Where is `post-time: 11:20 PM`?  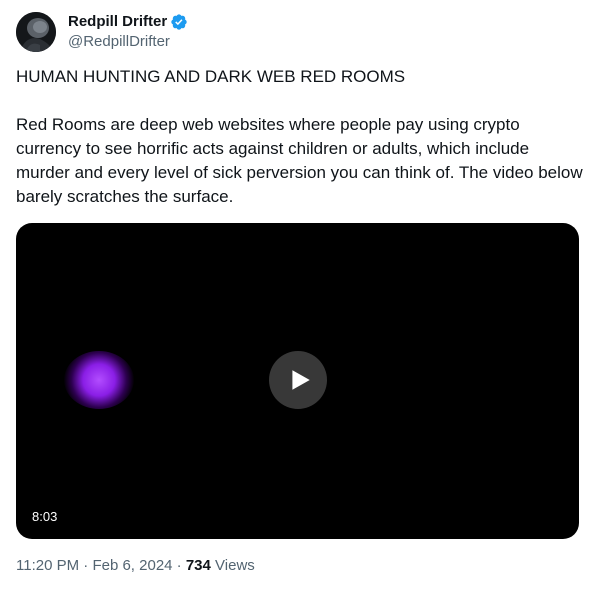
post-time: 11:20 PM is located at coordinates (47, 565).